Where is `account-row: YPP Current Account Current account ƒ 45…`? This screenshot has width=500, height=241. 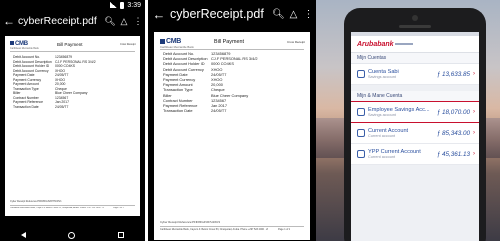 account-row: YPP Current Account Current account ƒ 45… is located at coordinates (415, 154).